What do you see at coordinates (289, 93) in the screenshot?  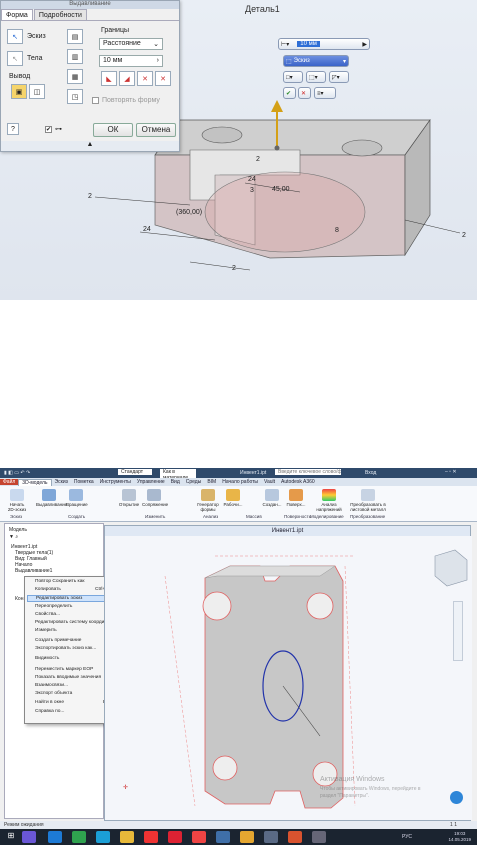 I see `ok-check-icon: ✔` at bounding box center [289, 93].